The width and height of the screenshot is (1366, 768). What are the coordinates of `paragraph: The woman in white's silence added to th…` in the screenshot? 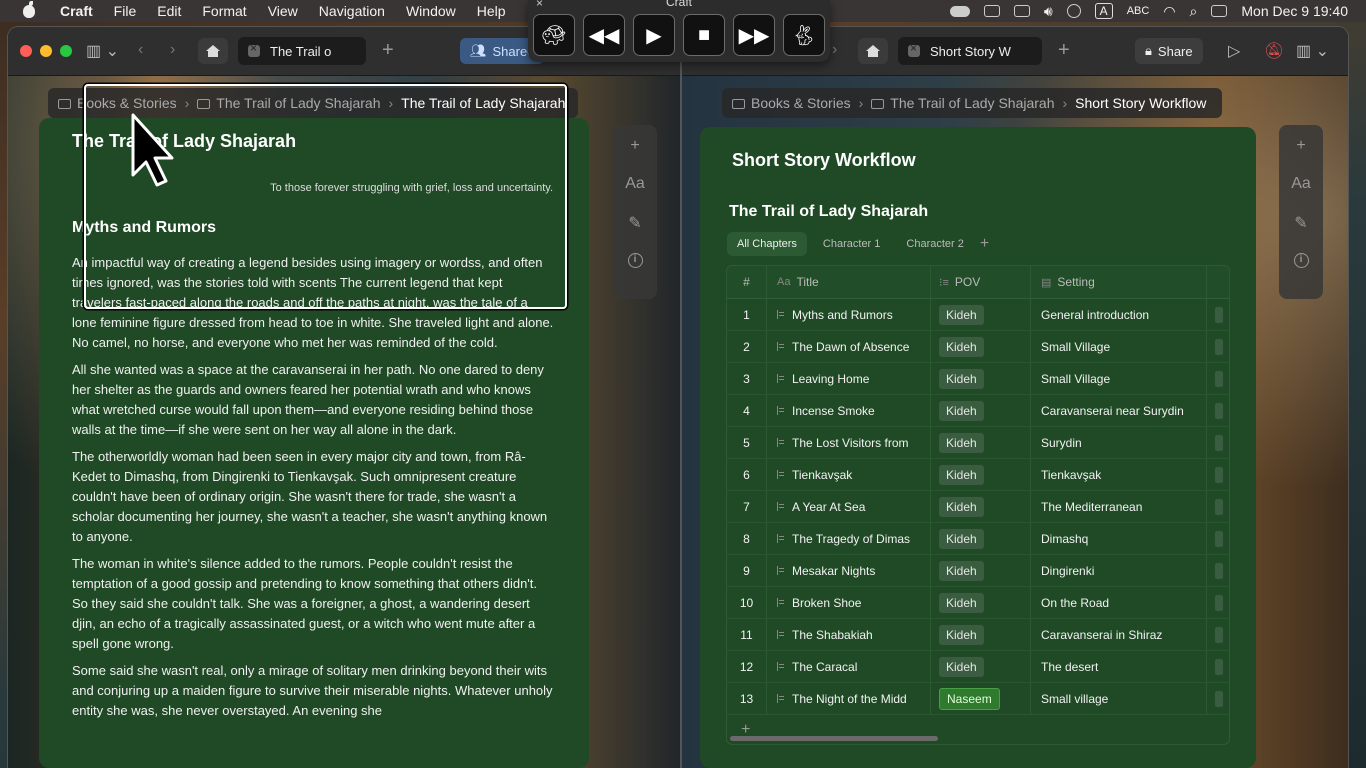 It's located at (313, 604).